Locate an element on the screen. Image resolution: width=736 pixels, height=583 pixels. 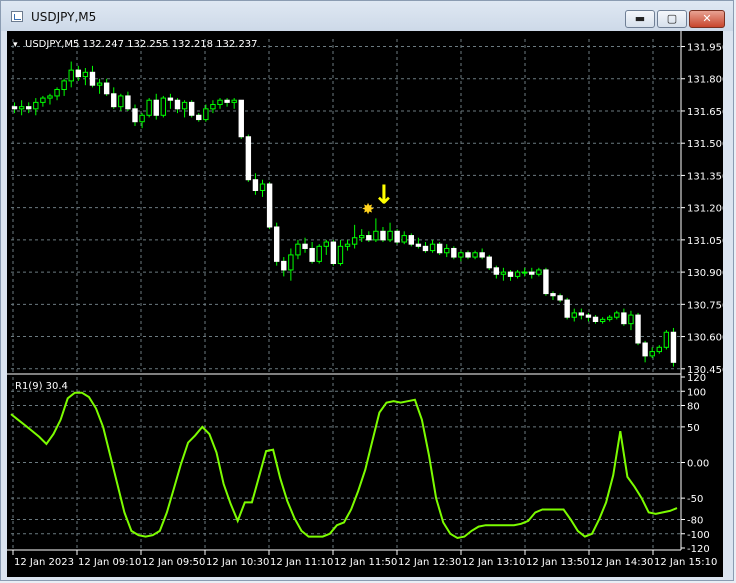
price-tick-label: 130.600 is located at coordinates (705, 338).